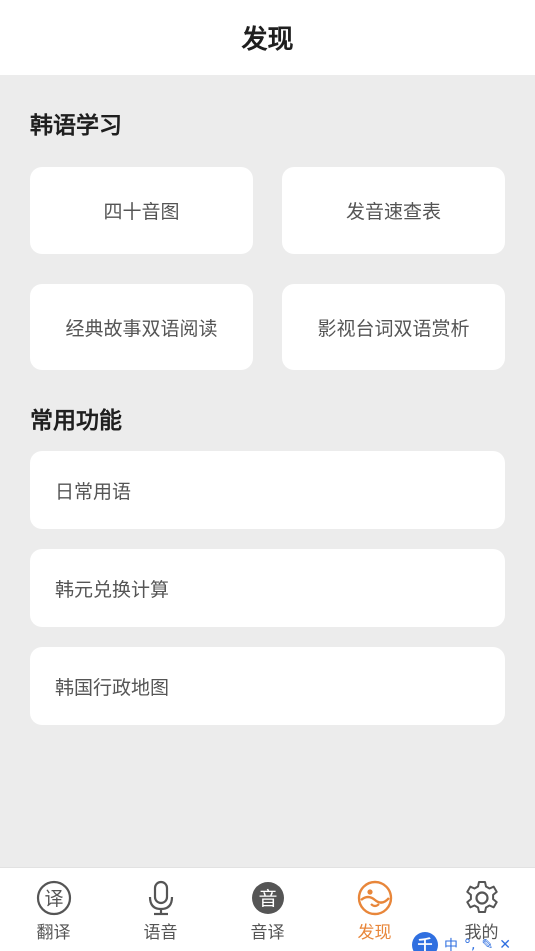  I want to click on list-item-label: 韩国行政地图, so click(112, 687).